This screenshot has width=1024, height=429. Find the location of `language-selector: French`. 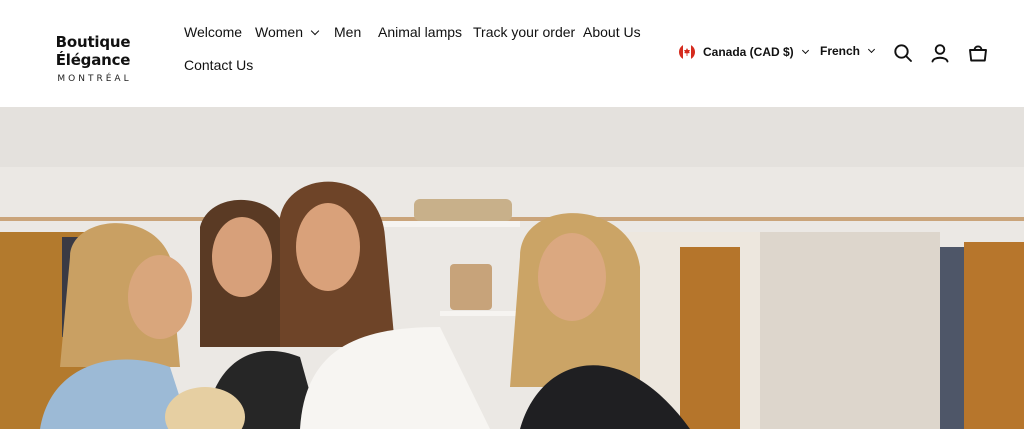

language-selector: French is located at coordinates (848, 51).